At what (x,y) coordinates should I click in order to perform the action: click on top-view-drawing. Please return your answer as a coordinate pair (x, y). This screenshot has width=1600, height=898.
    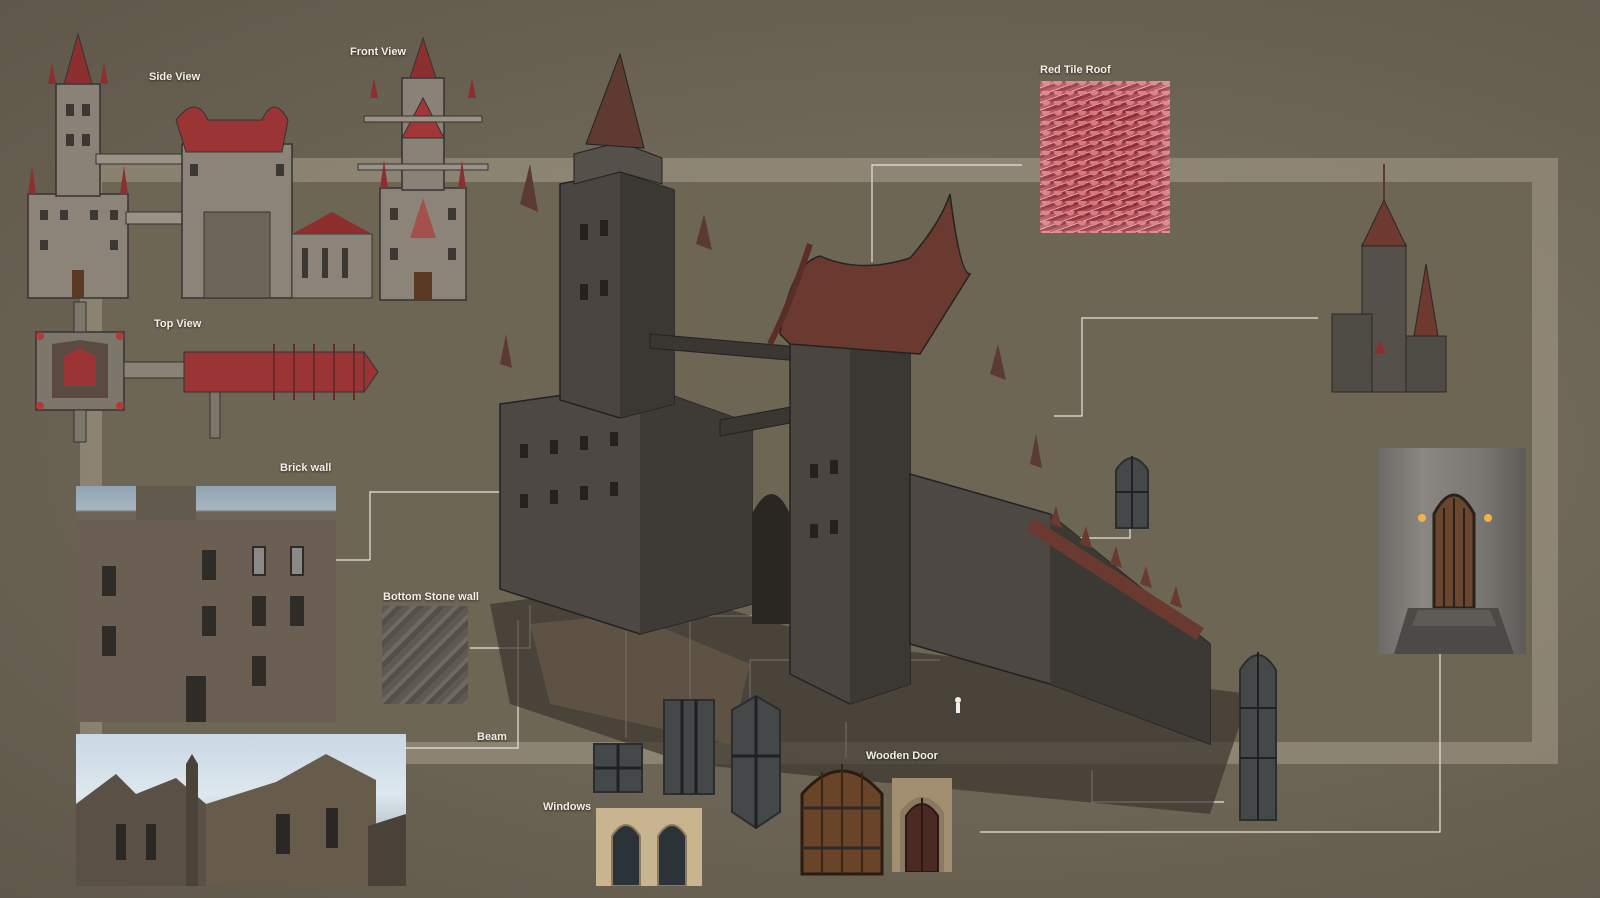
    Looking at the image, I should click on (207, 372).